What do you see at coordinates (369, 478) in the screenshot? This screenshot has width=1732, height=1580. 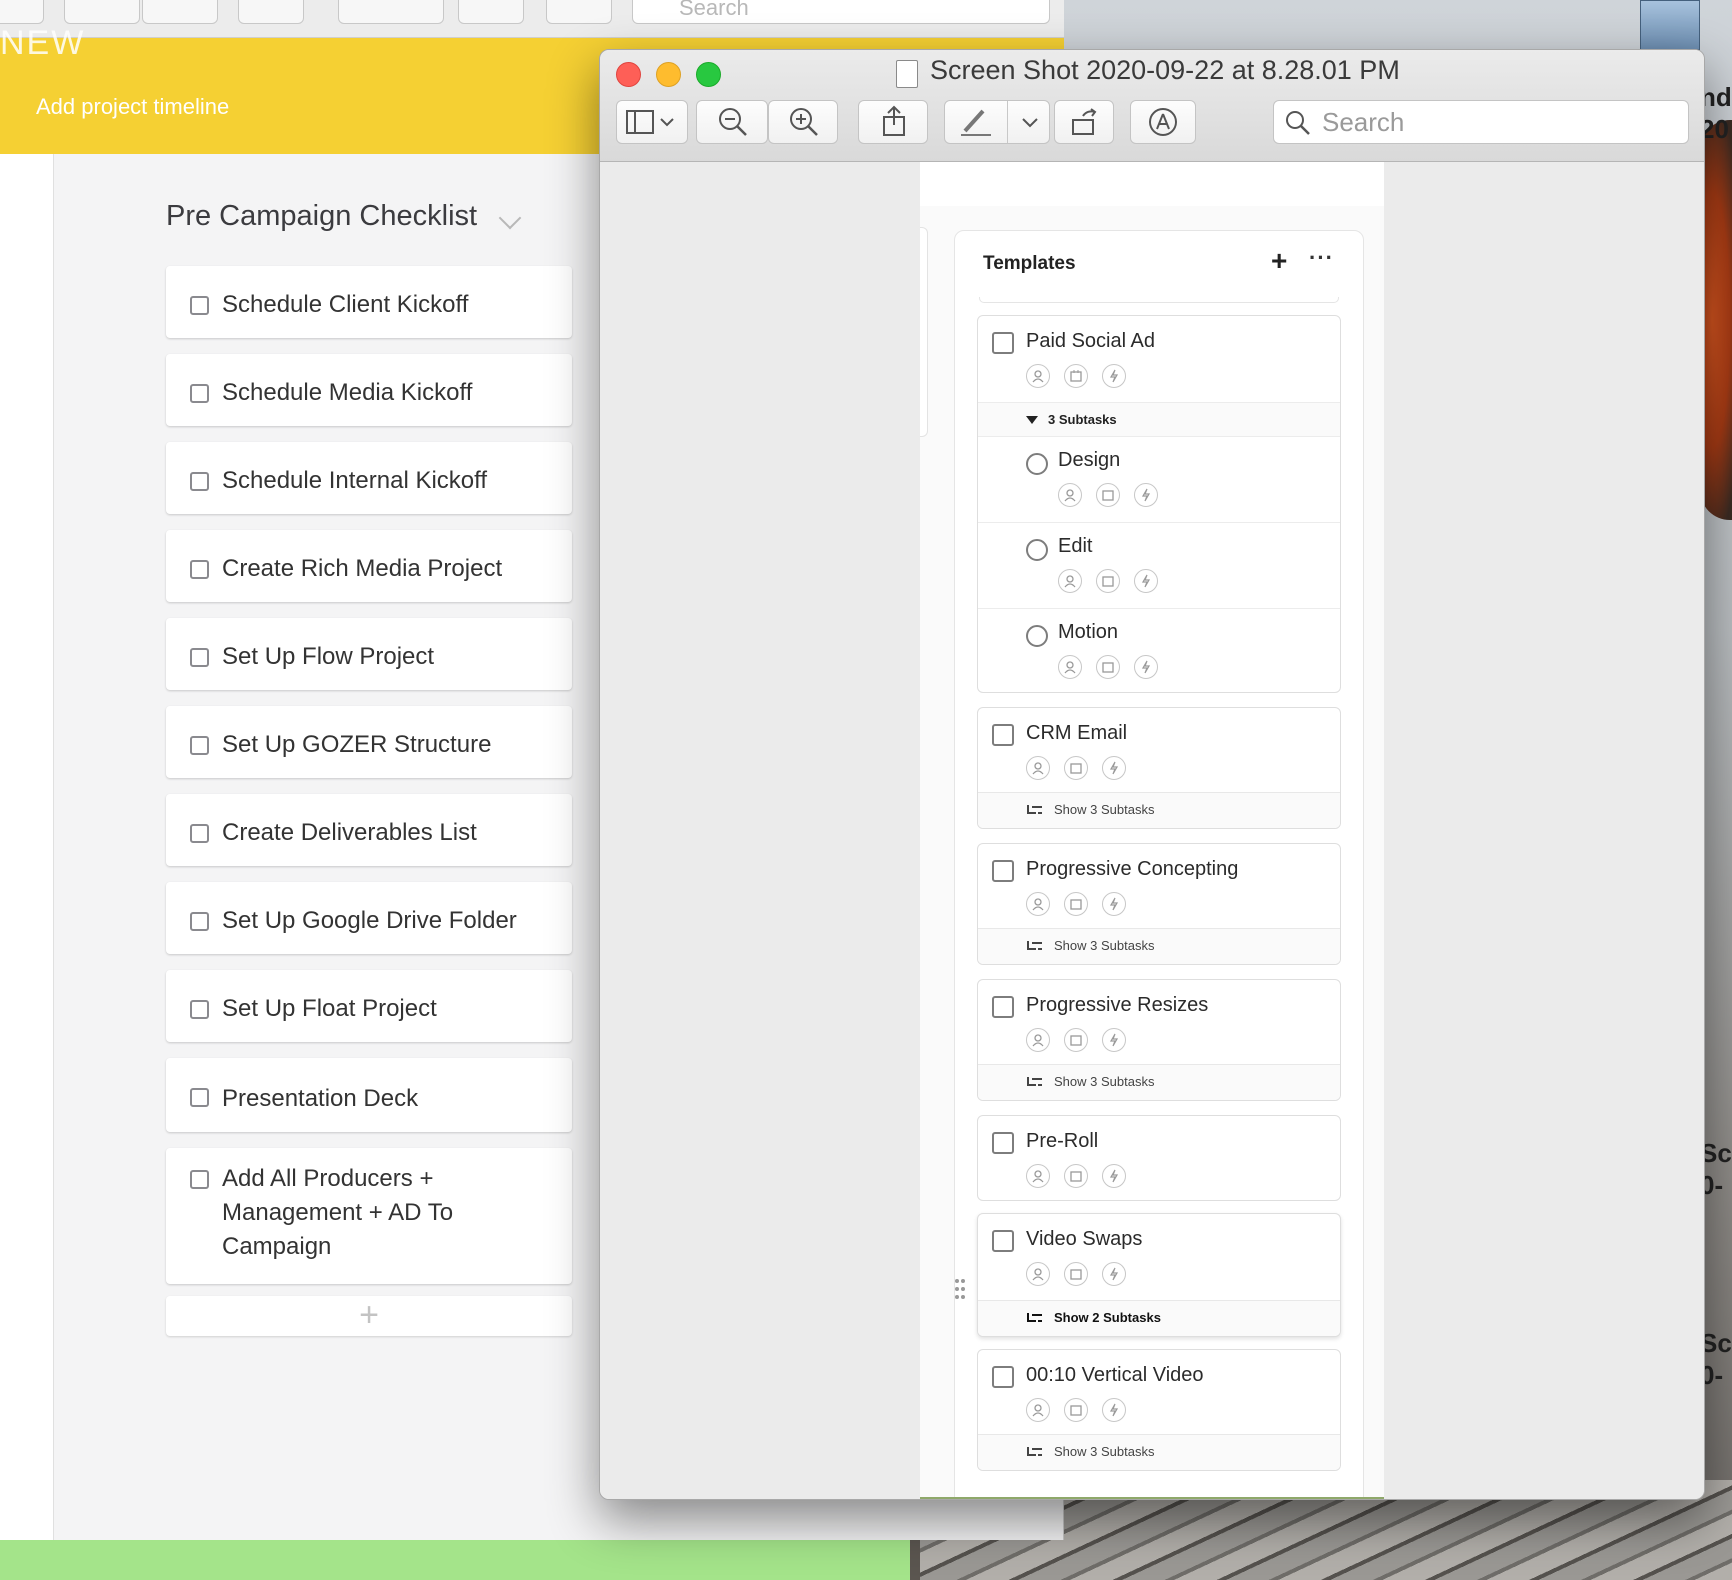 I see `task-card: Schedule Internal Kickoff` at bounding box center [369, 478].